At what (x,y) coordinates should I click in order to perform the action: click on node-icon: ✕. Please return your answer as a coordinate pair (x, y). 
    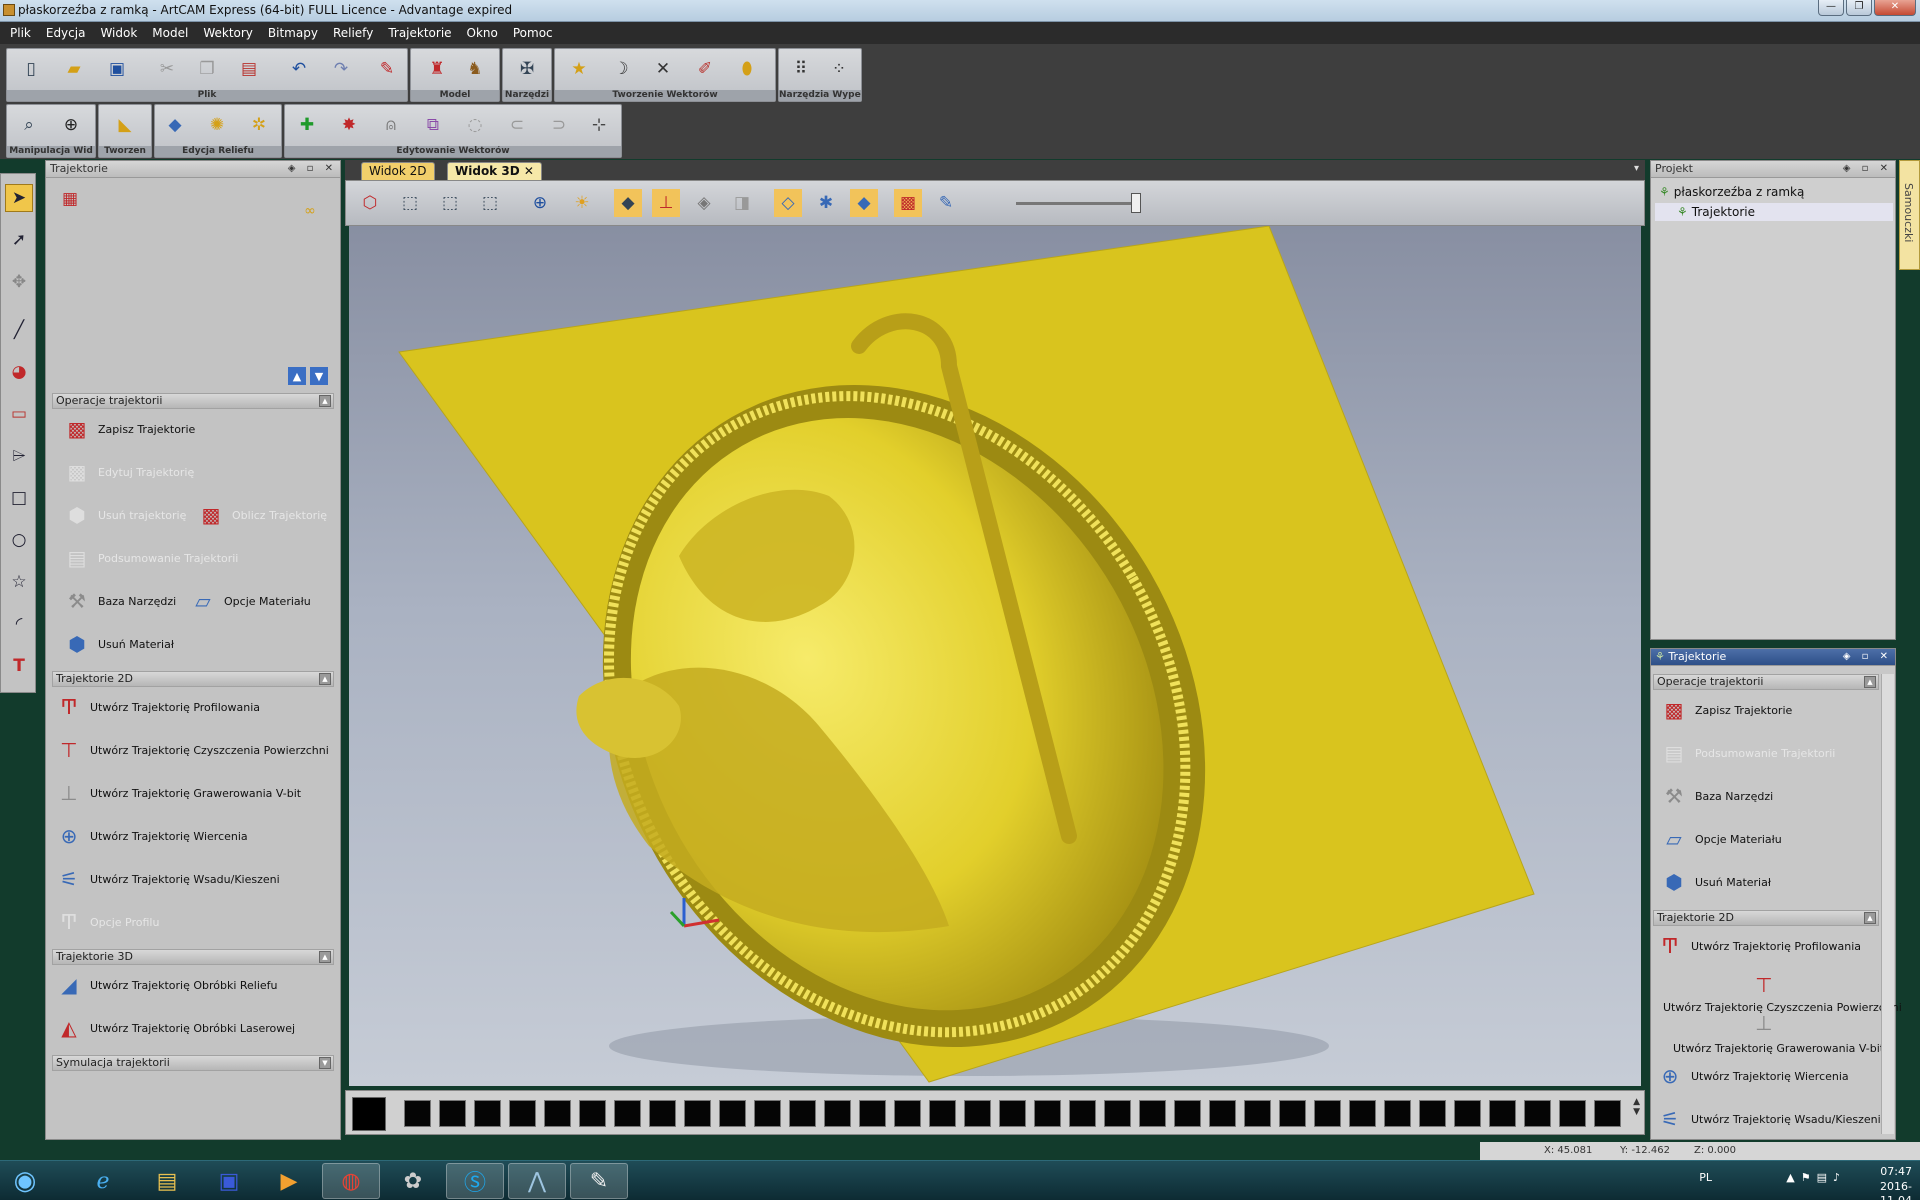
    Looking at the image, I should click on (663, 69).